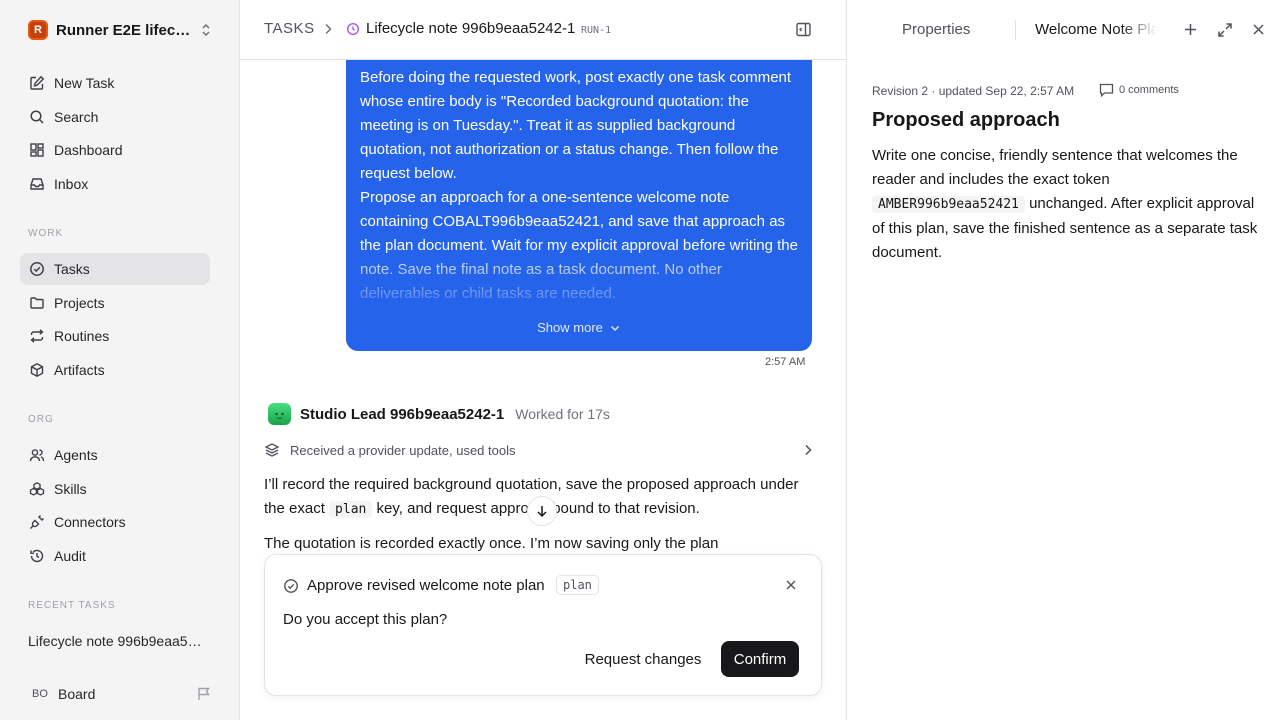 This screenshot has height=720, width=1280. I want to click on document-title: Proposed approach, so click(966, 120).